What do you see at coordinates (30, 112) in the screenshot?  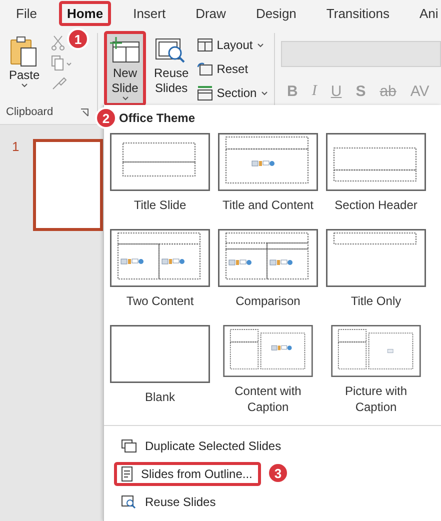 I see `group-label: Clipboard` at bounding box center [30, 112].